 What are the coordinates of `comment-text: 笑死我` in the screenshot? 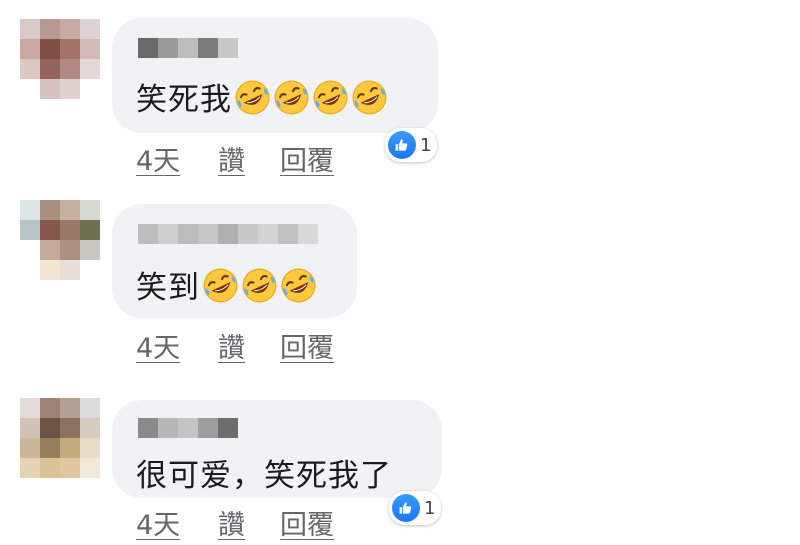 It's located at (262, 96).